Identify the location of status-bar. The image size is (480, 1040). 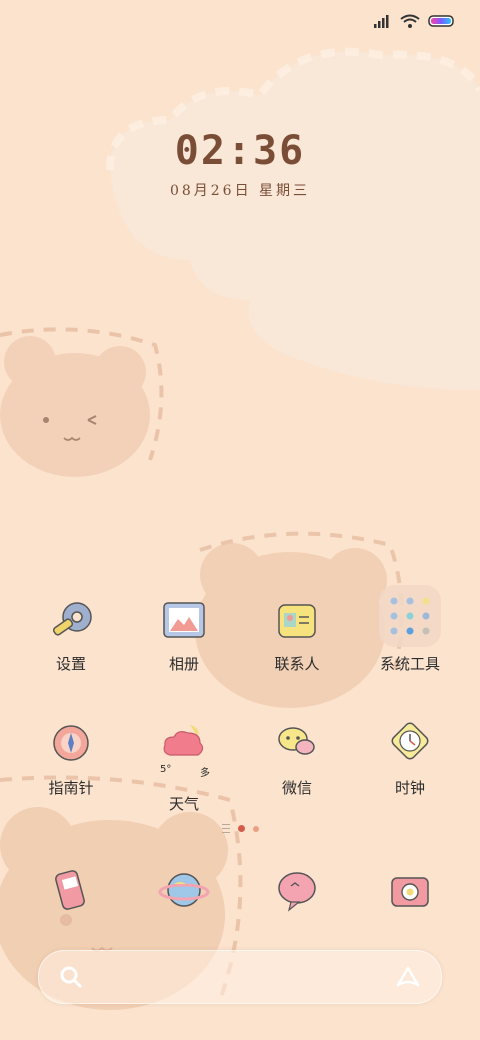
(415, 21).